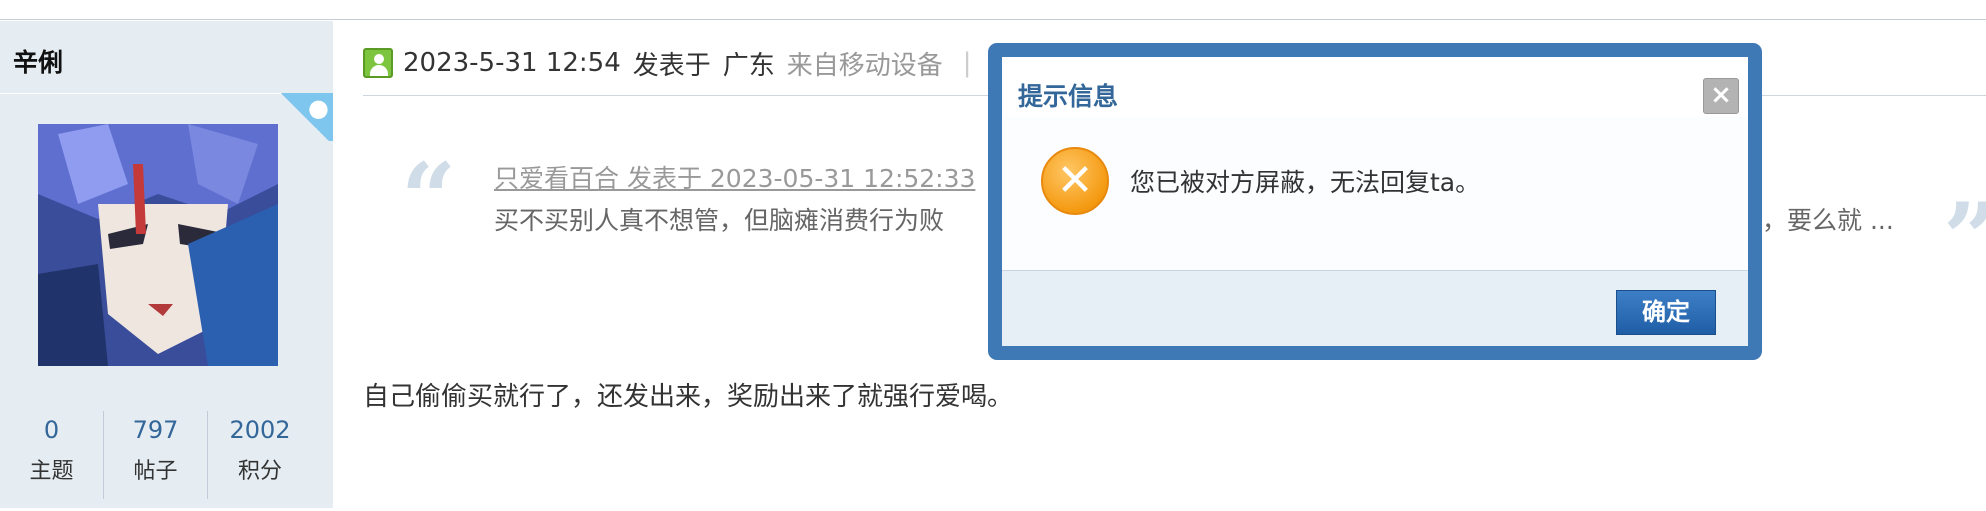 The height and width of the screenshot is (511, 1986). I want to click on stat-value: 0, so click(51, 430).